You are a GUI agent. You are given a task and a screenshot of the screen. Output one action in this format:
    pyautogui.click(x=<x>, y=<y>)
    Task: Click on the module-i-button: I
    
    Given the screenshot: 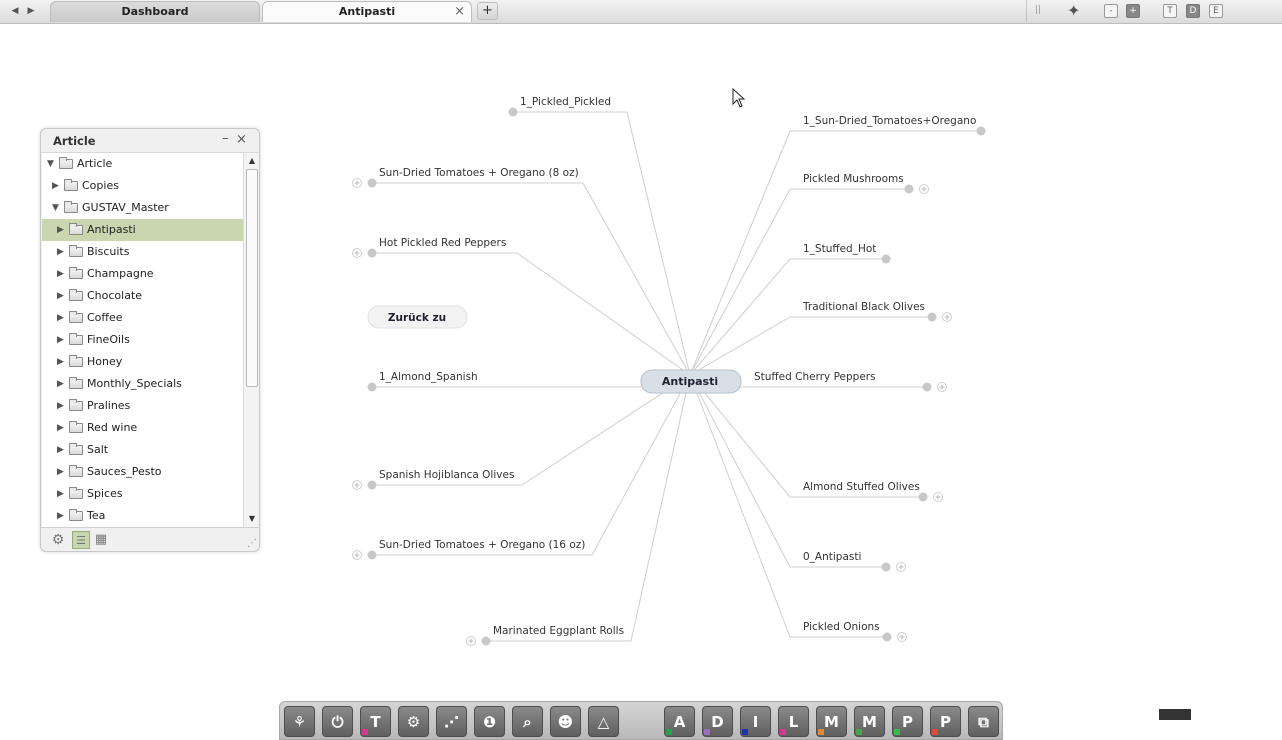 What is the action you would take?
    pyautogui.click(x=755, y=721)
    